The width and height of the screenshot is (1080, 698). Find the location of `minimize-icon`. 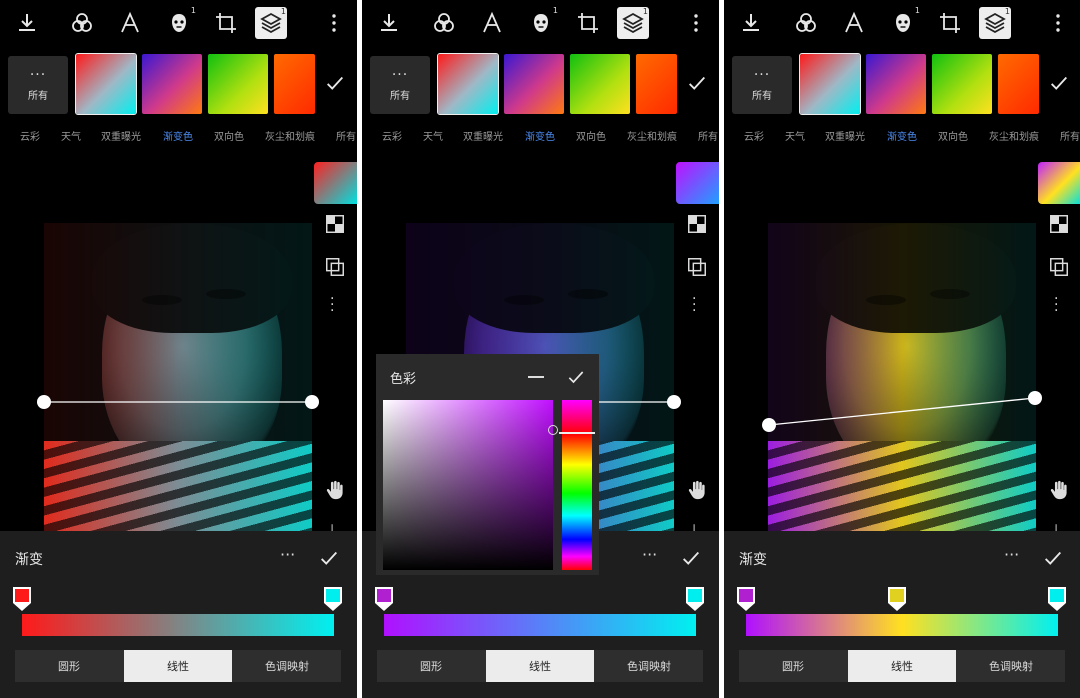

minimize-icon is located at coordinates (536, 377).